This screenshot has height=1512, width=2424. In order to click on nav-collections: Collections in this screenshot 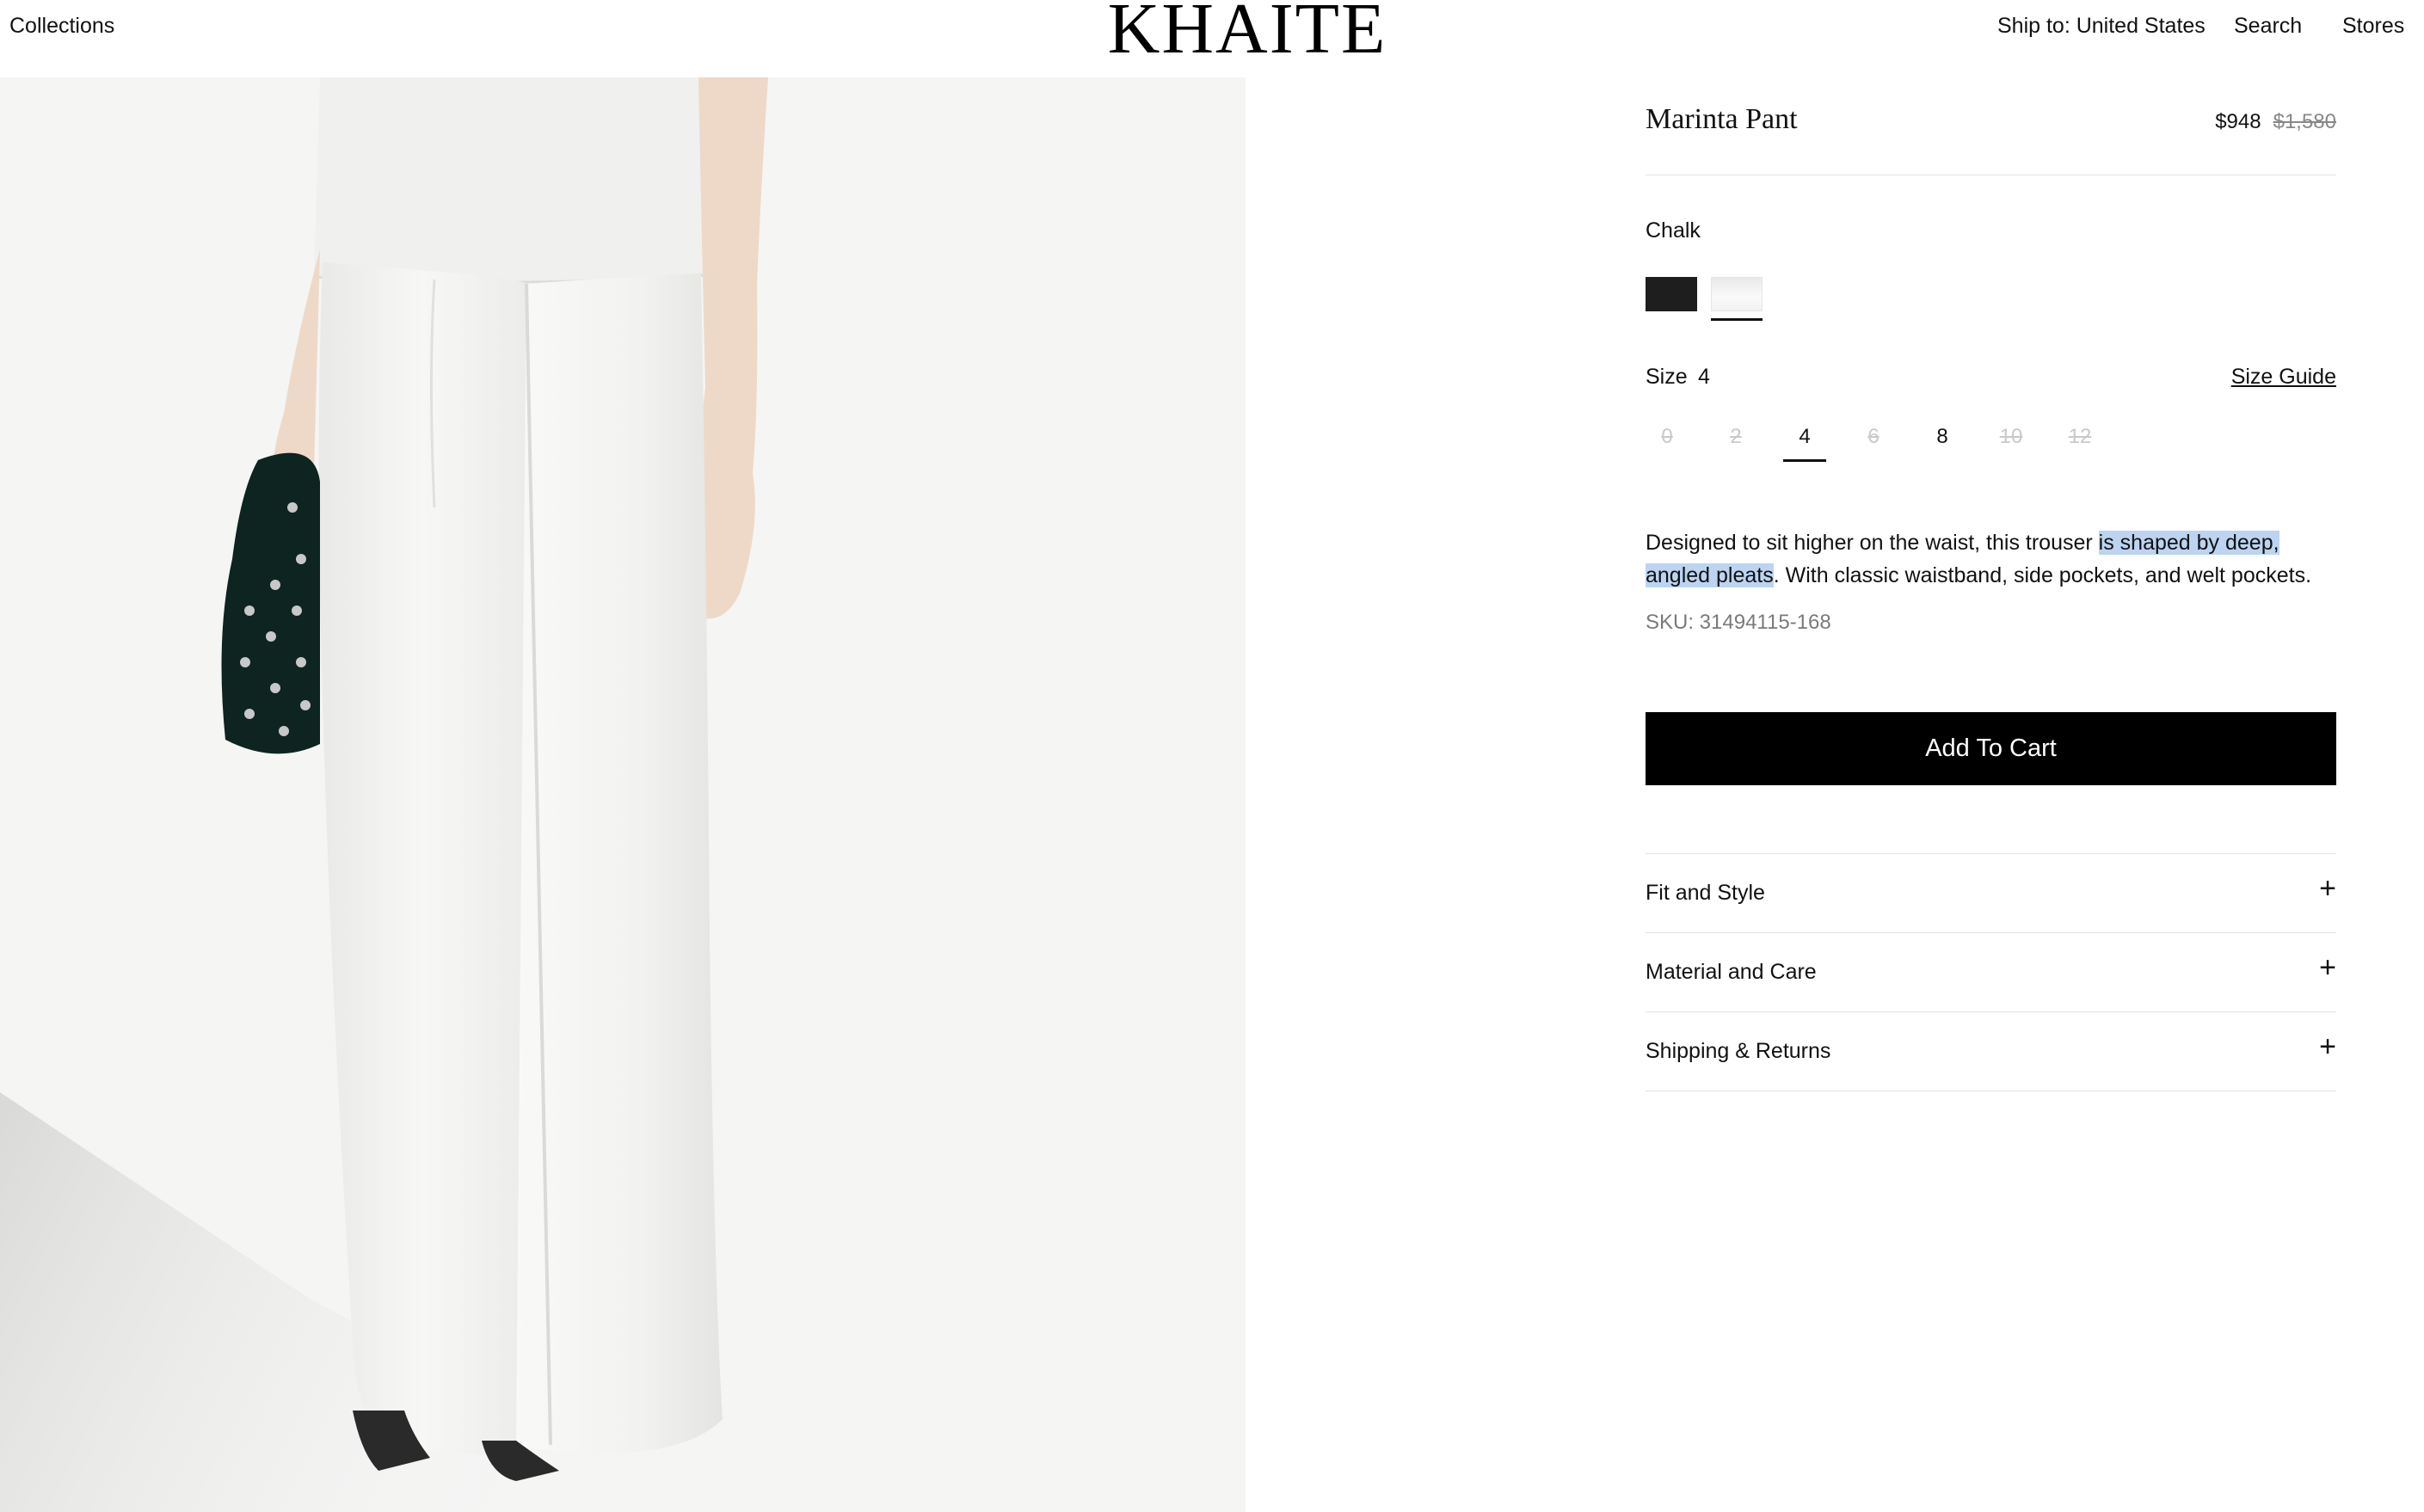, I will do `click(61, 27)`.